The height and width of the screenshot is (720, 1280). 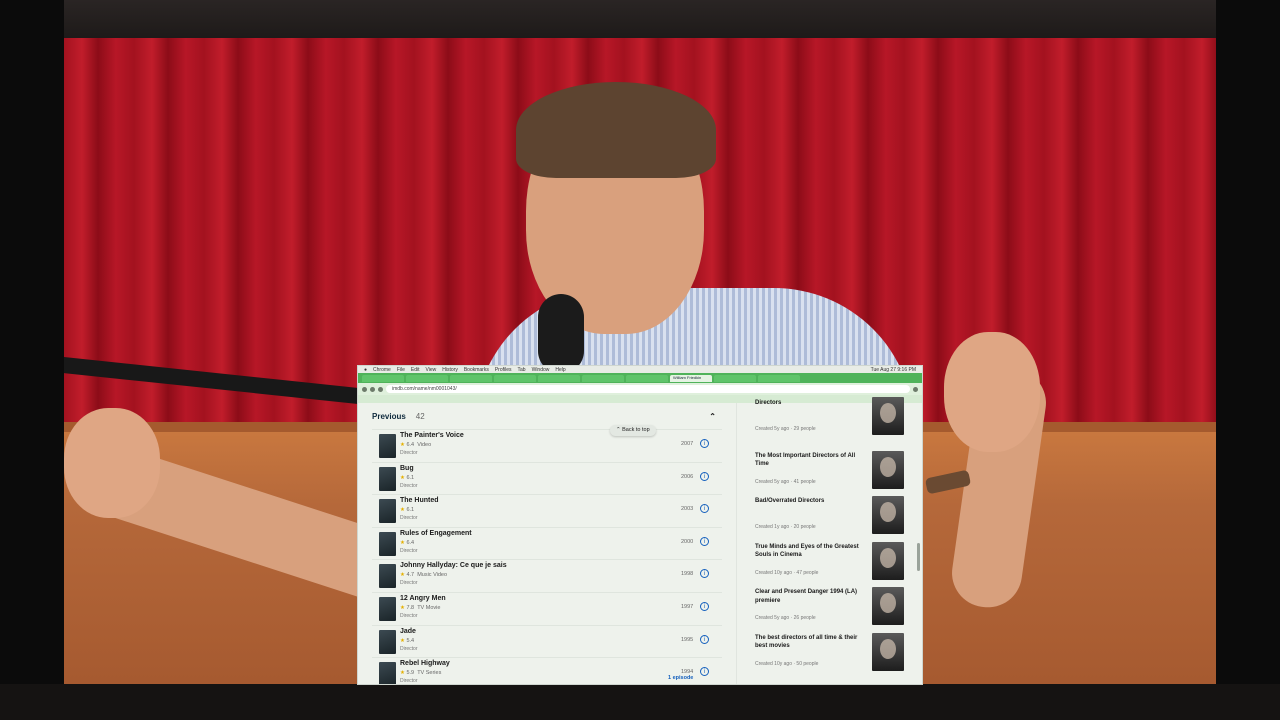 What do you see at coordinates (503, 370) in the screenshot?
I see `menu-profiles: Profiles` at bounding box center [503, 370].